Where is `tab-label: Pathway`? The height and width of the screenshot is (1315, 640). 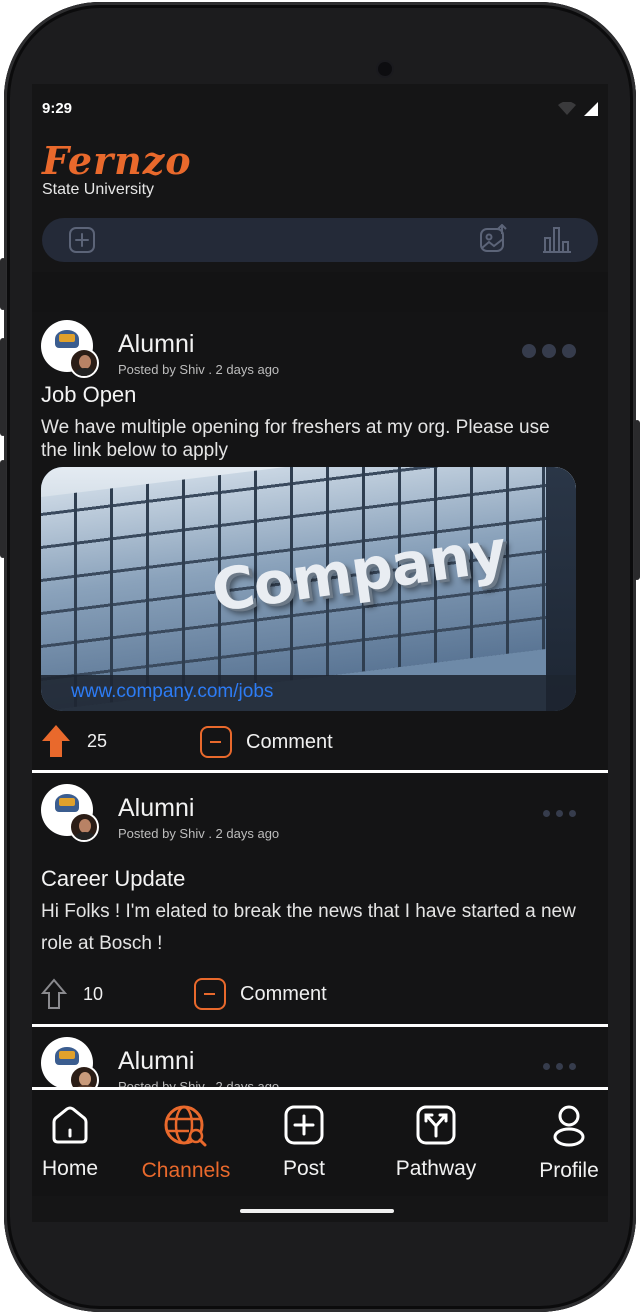 tab-label: Pathway is located at coordinates (436, 1168).